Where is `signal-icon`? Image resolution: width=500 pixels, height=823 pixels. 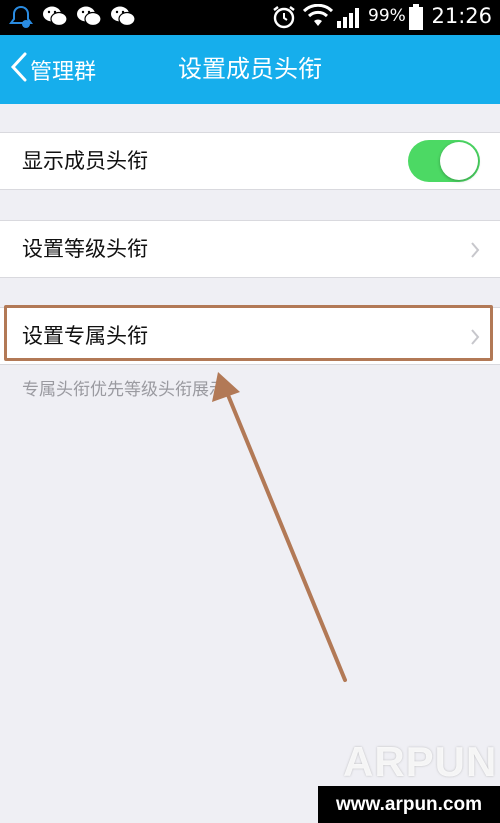 signal-icon is located at coordinates (350, 19).